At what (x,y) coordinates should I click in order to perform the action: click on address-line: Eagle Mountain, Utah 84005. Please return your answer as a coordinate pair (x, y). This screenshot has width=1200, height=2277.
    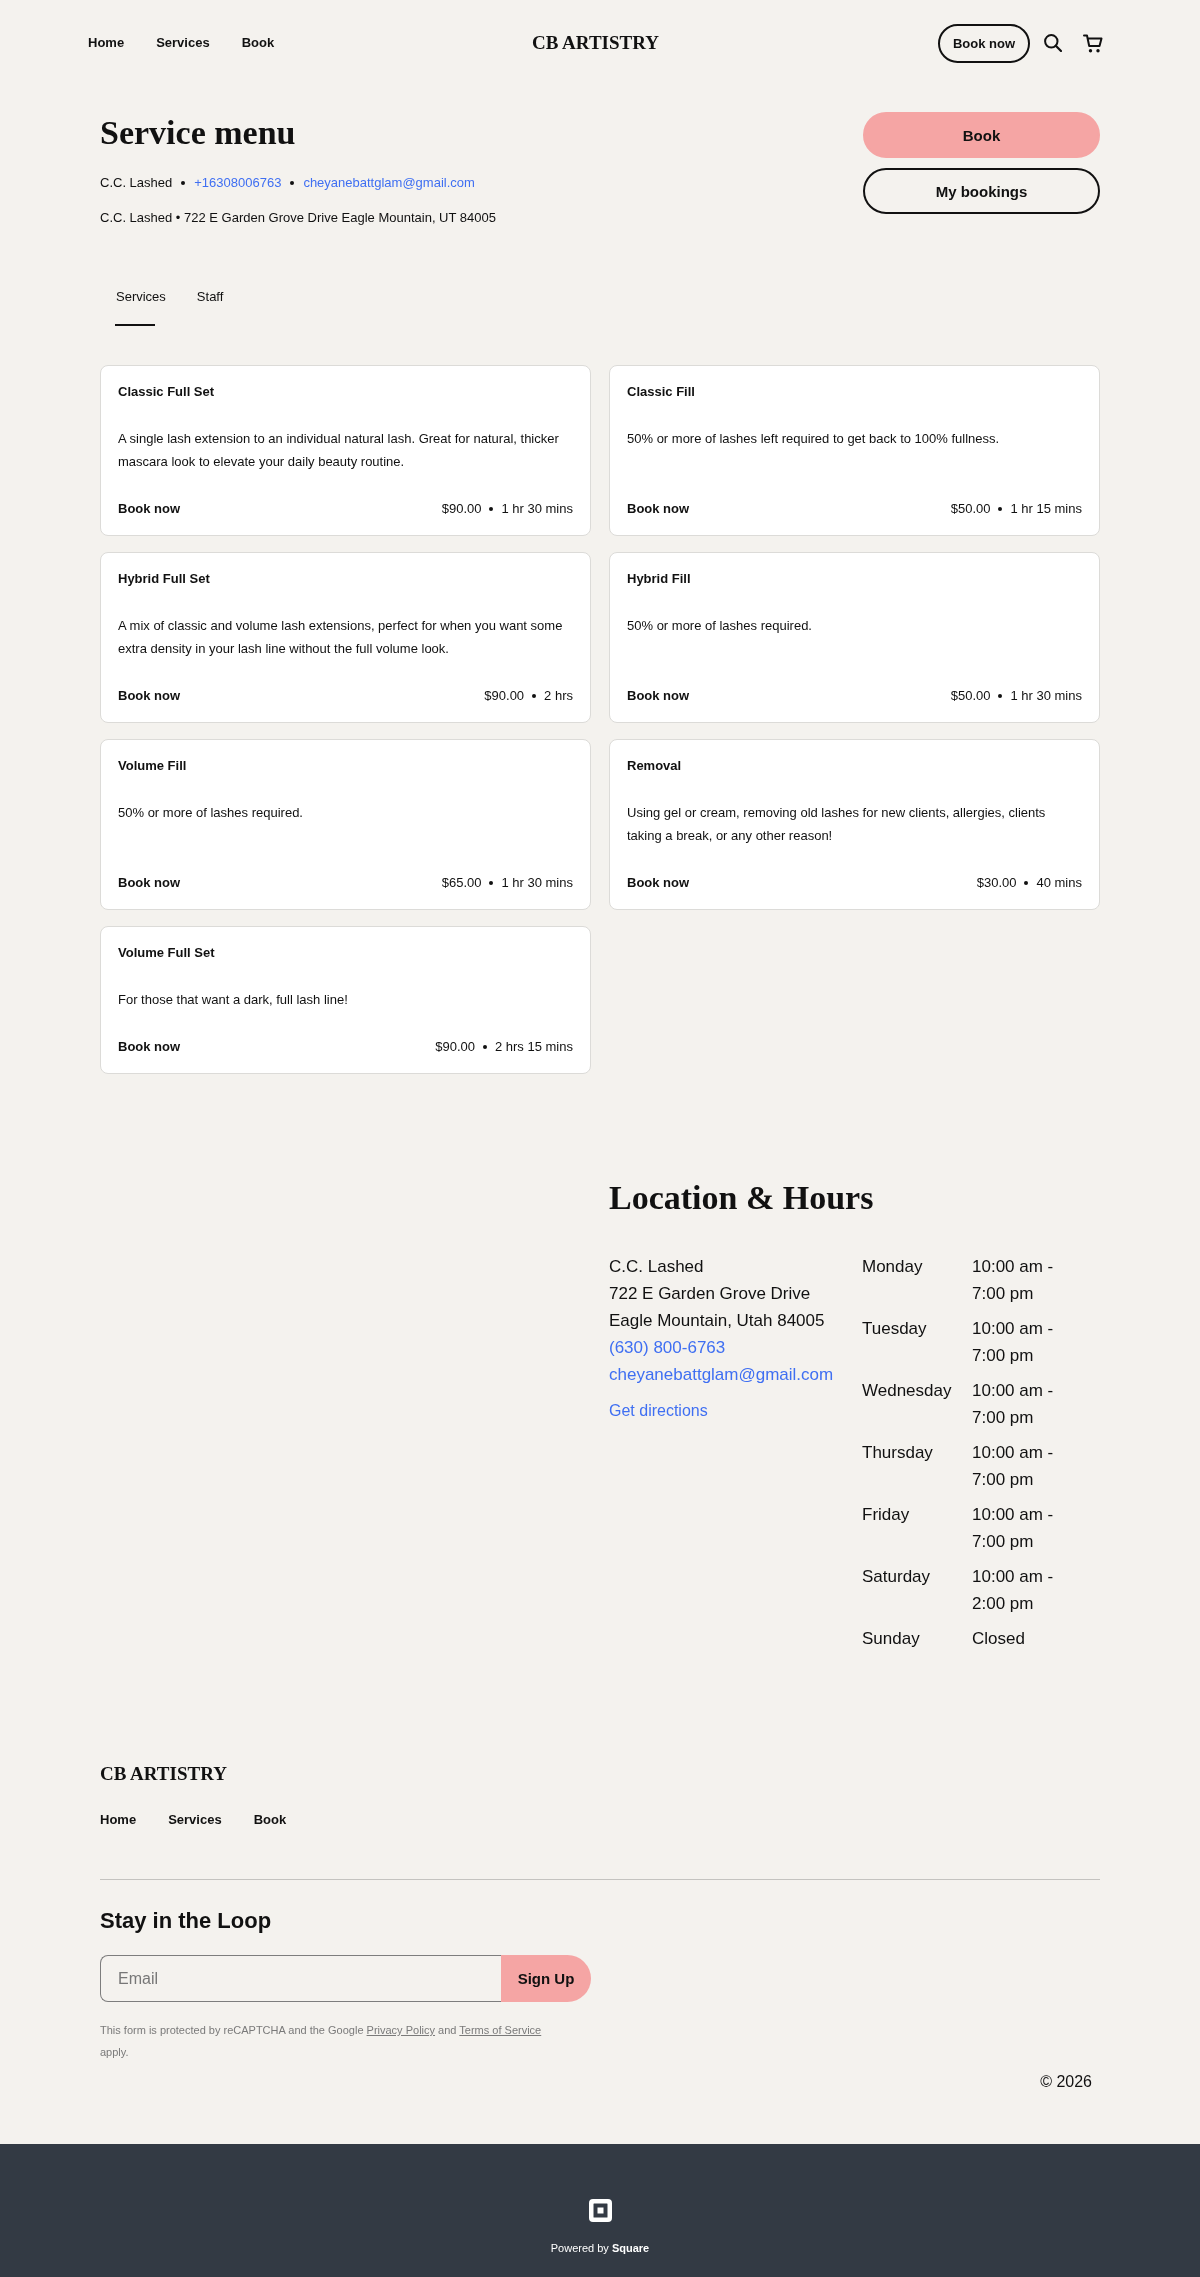
    Looking at the image, I should click on (717, 1321).